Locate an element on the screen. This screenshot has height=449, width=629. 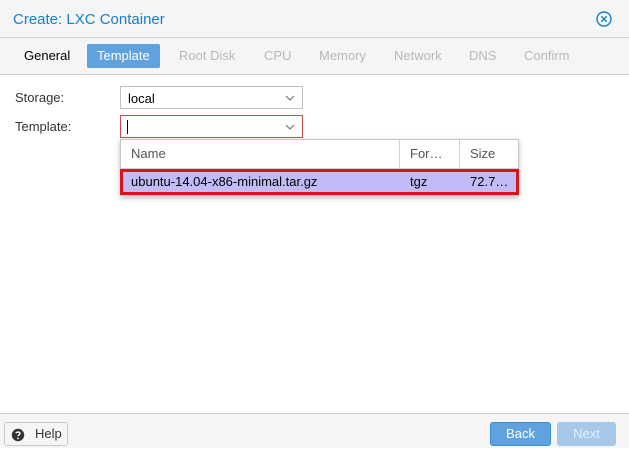
tab-template: Template is located at coordinates (123, 56).